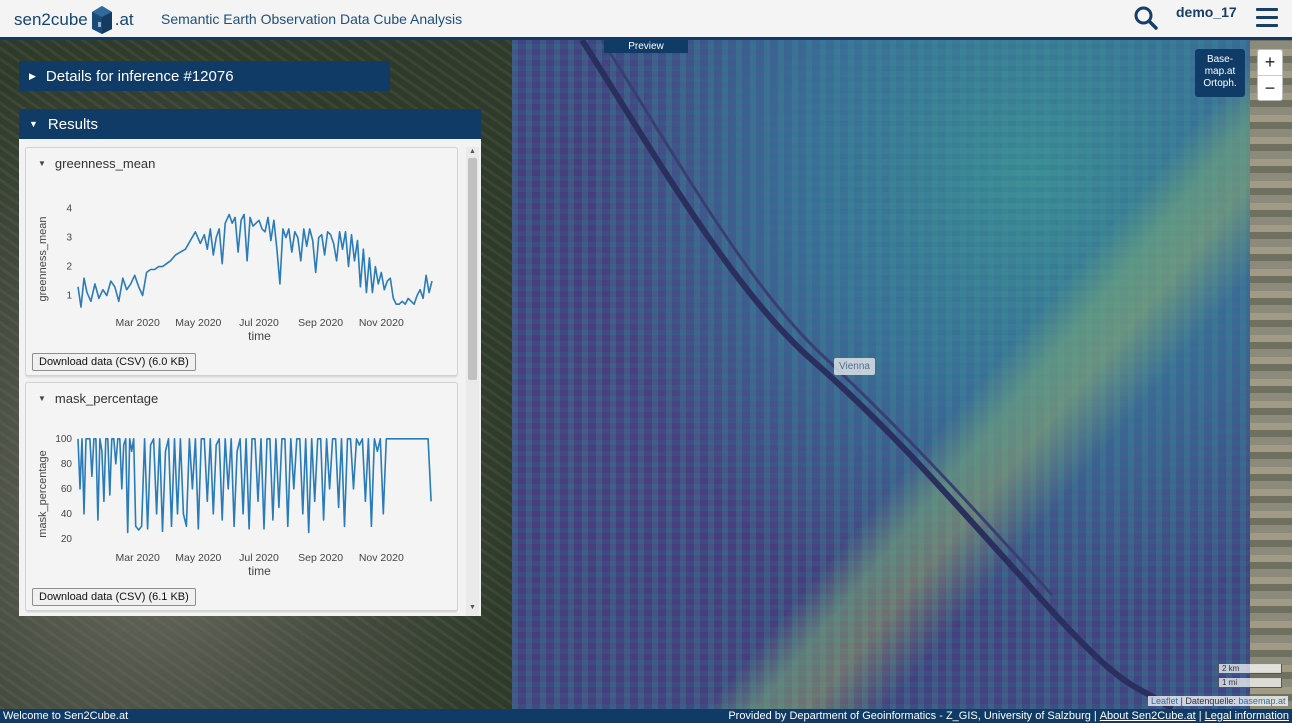 The height and width of the screenshot is (723, 1292). I want to click on logo-text-right: .at, so click(124, 19).